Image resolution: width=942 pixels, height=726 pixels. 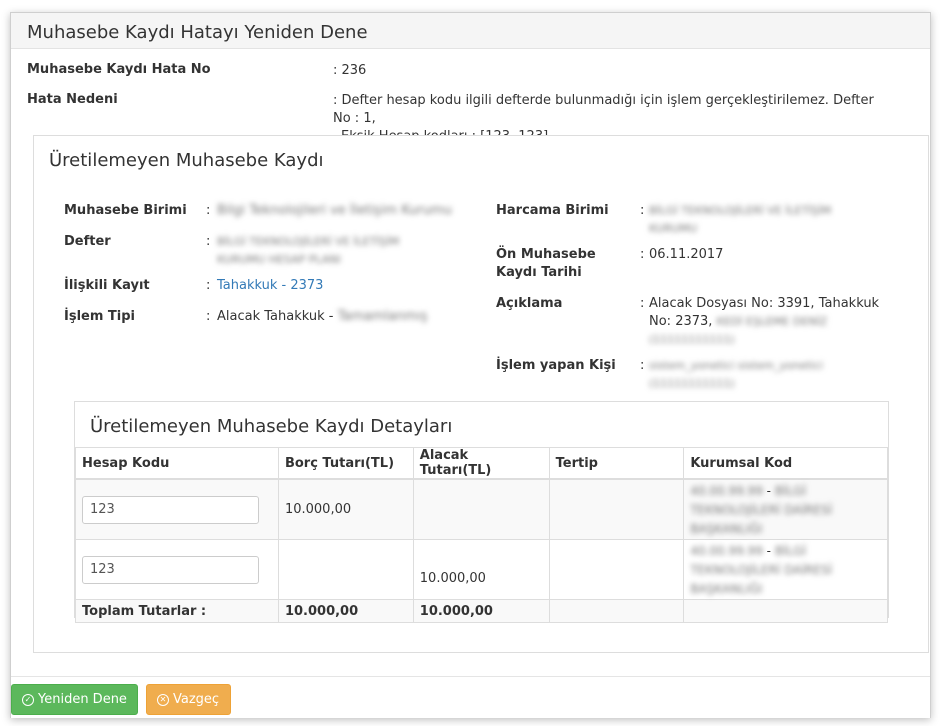 What do you see at coordinates (277, 316) in the screenshot?
I see `operation-type-text: Alacak Tahakkuk -` at bounding box center [277, 316].